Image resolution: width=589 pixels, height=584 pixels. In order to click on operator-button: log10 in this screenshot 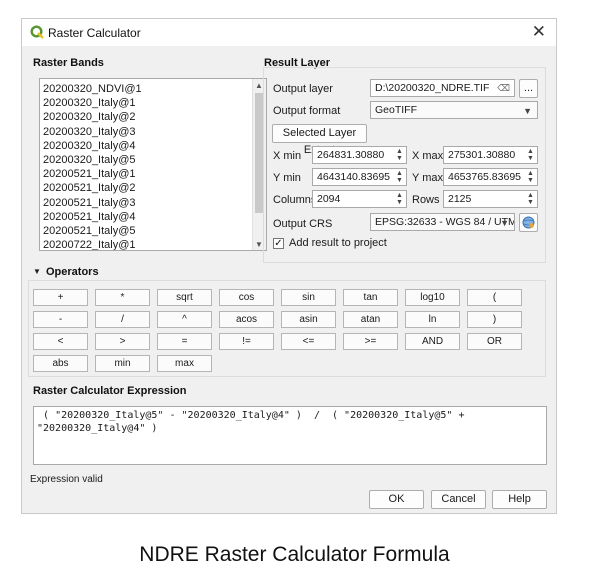, I will do `click(432, 297)`.